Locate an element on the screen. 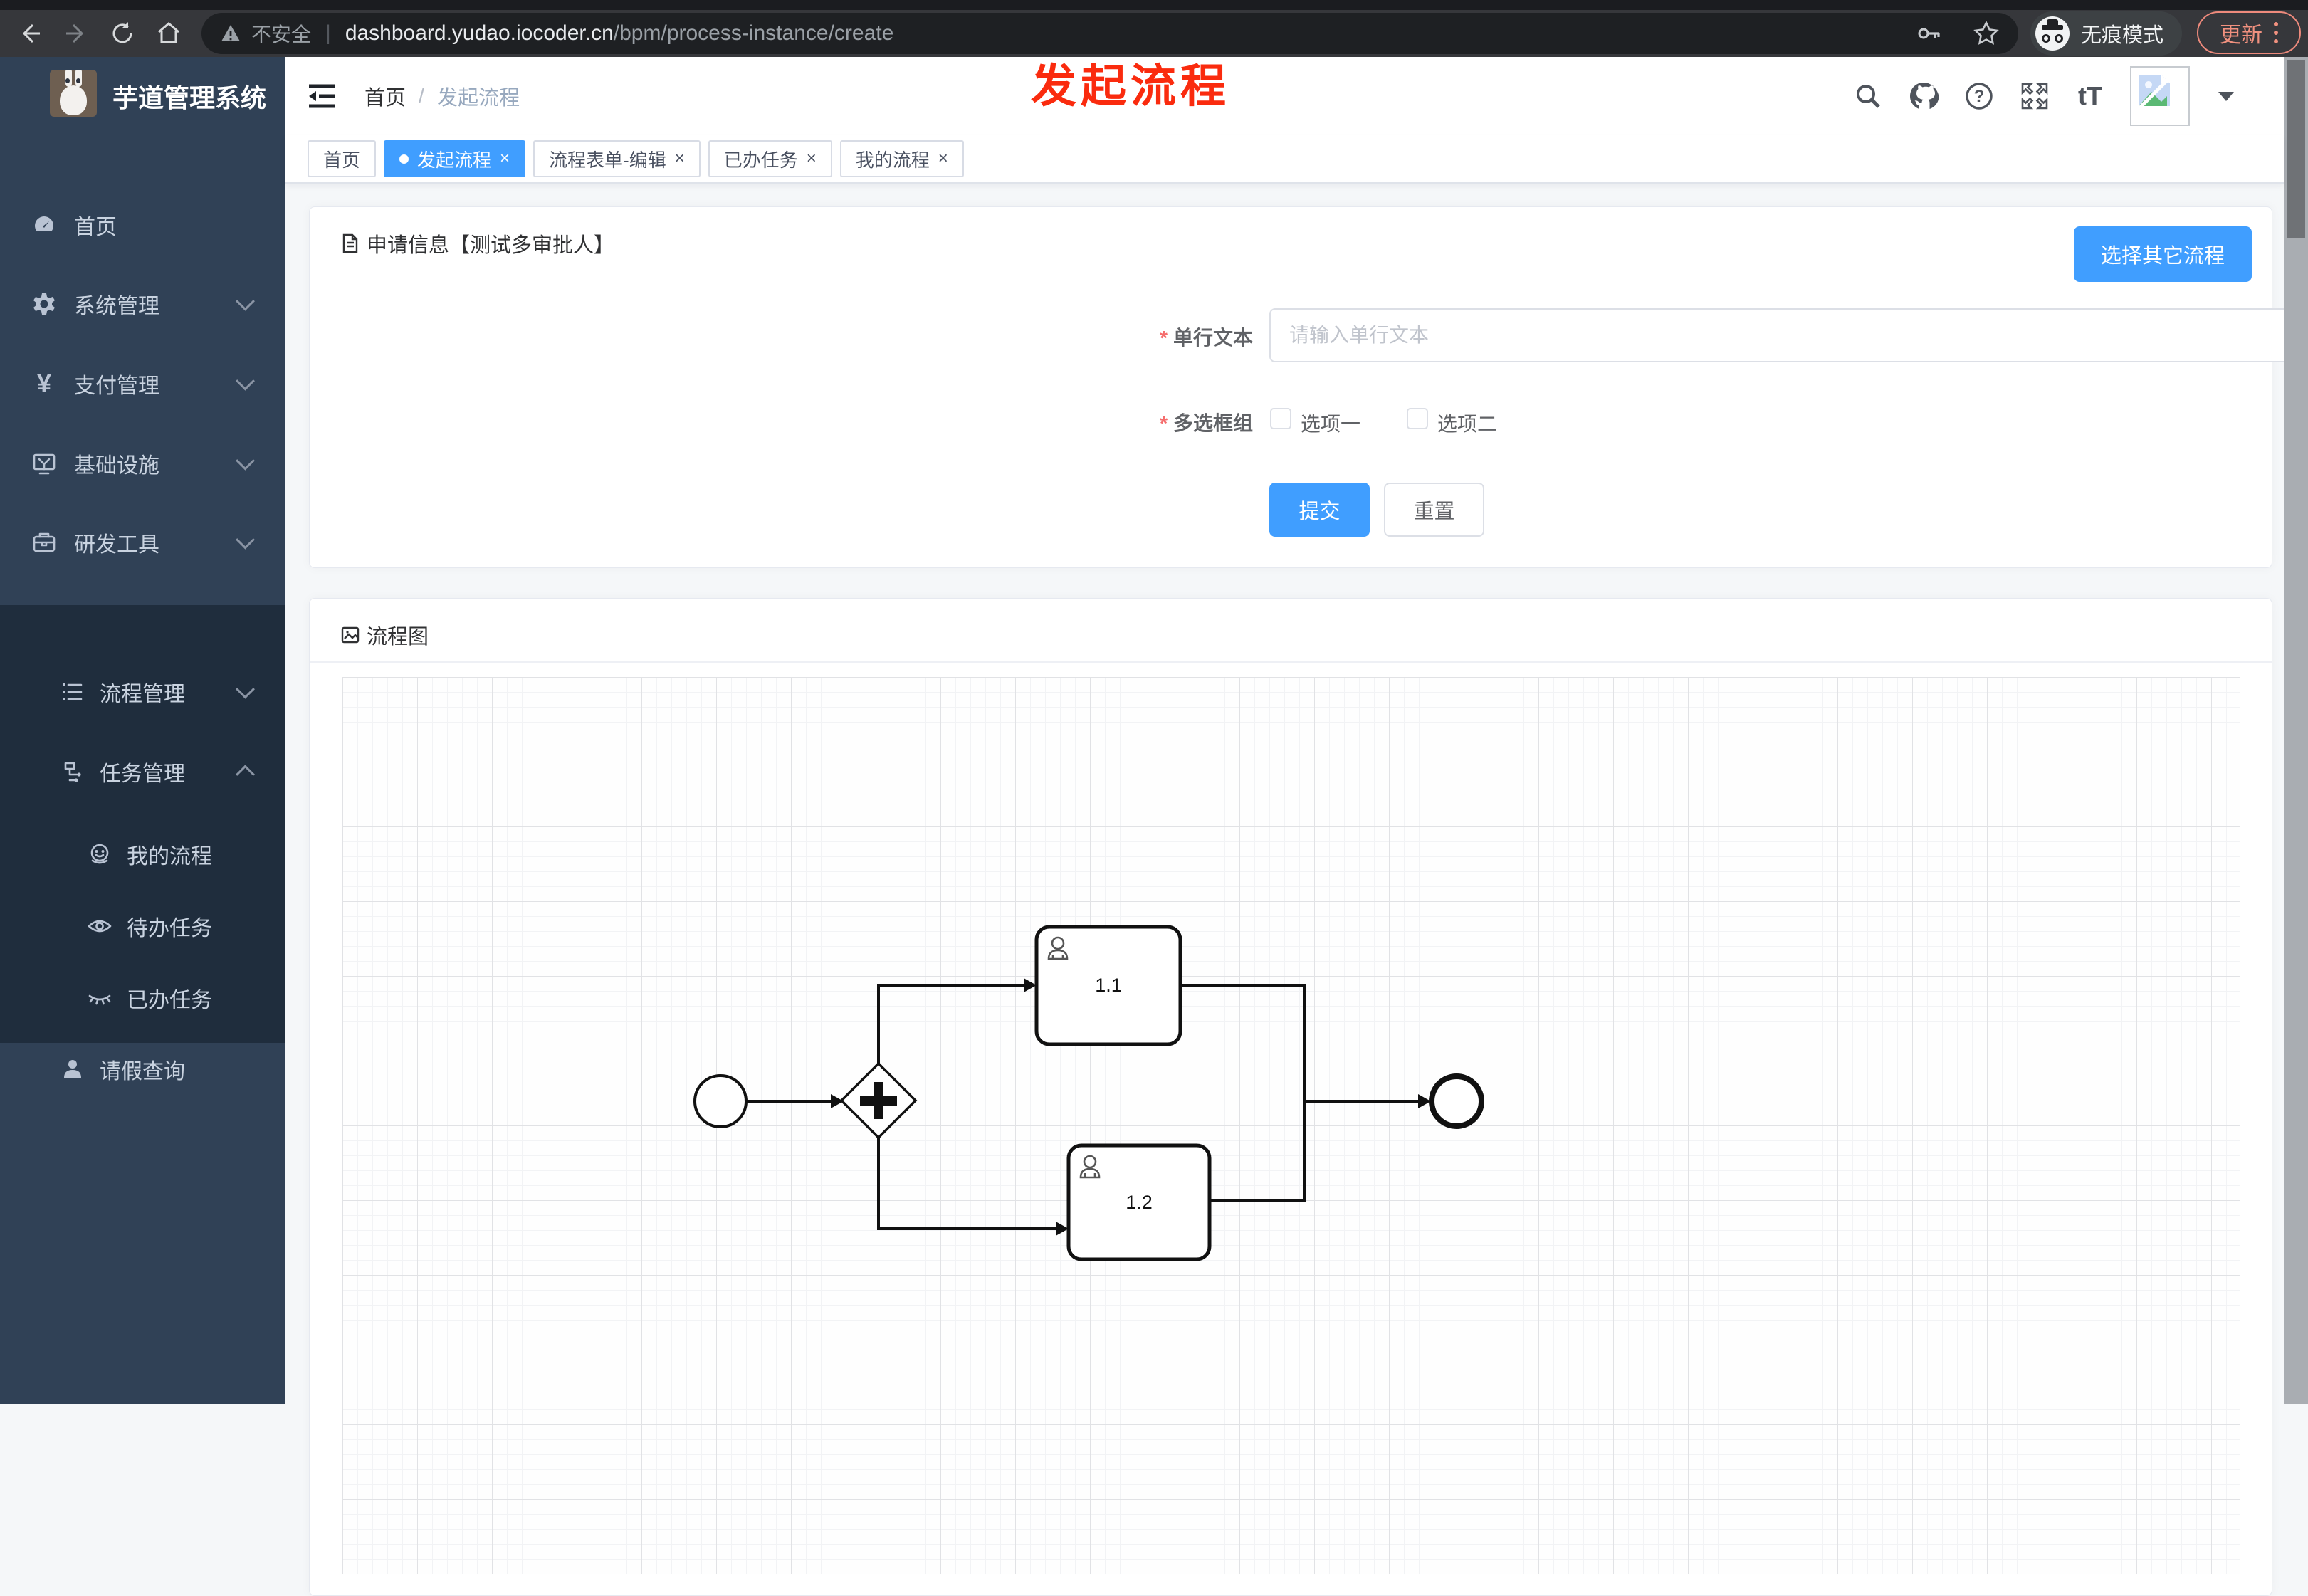 The image size is (2308, 1596). flow-gateway-to-task2 is located at coordinates (966, 1183).